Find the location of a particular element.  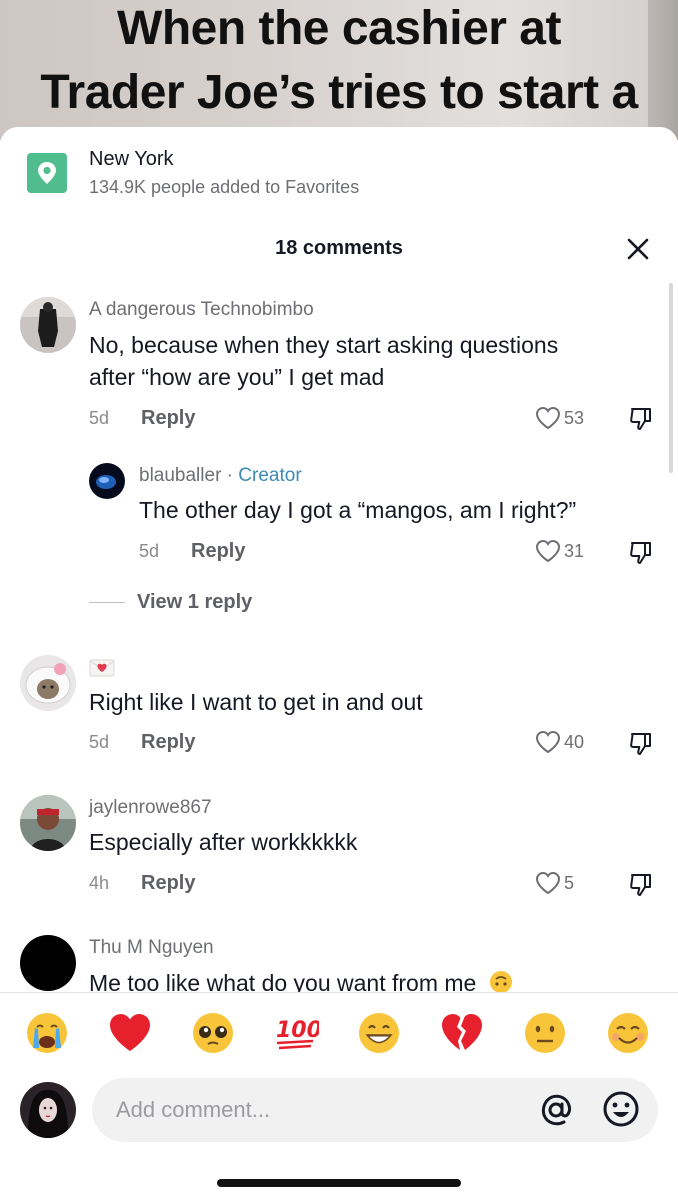

crying-face-icon is located at coordinates (47, 1033).